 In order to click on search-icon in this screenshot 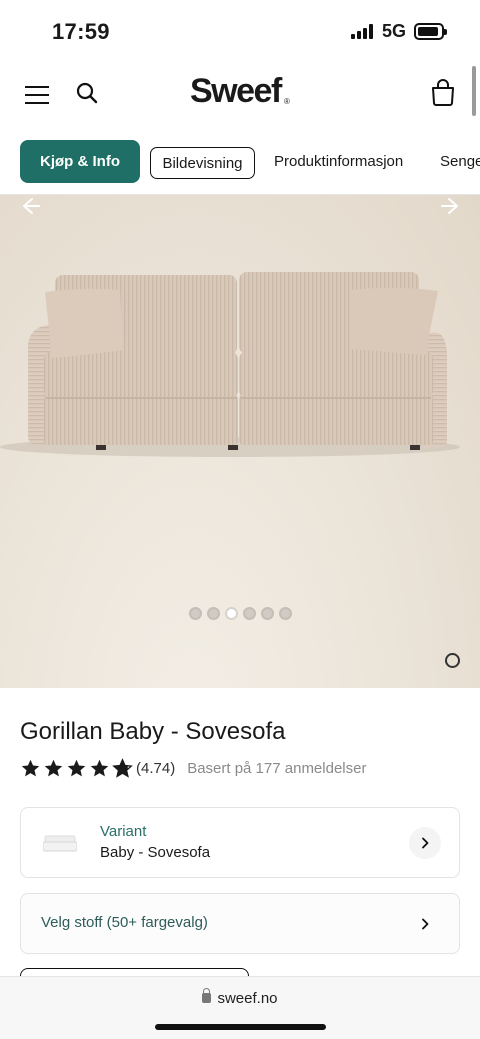, I will do `click(87, 93)`.